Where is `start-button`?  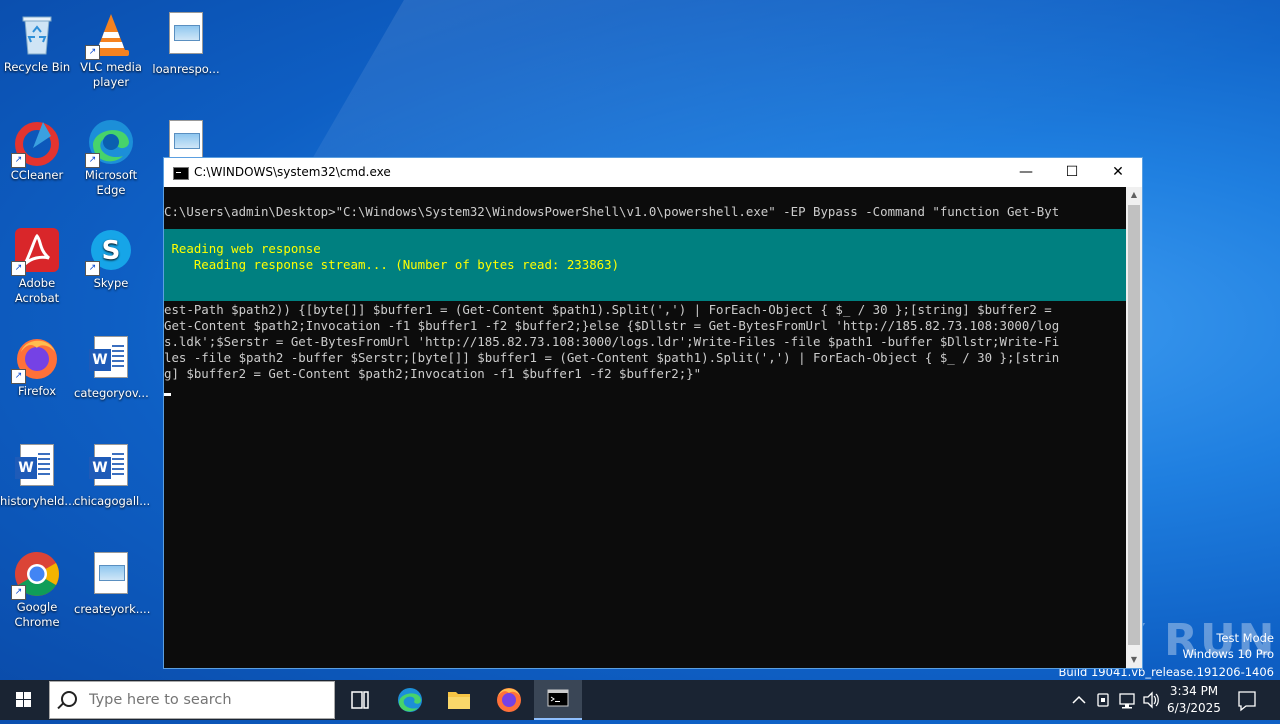
start-button is located at coordinates (24, 700).